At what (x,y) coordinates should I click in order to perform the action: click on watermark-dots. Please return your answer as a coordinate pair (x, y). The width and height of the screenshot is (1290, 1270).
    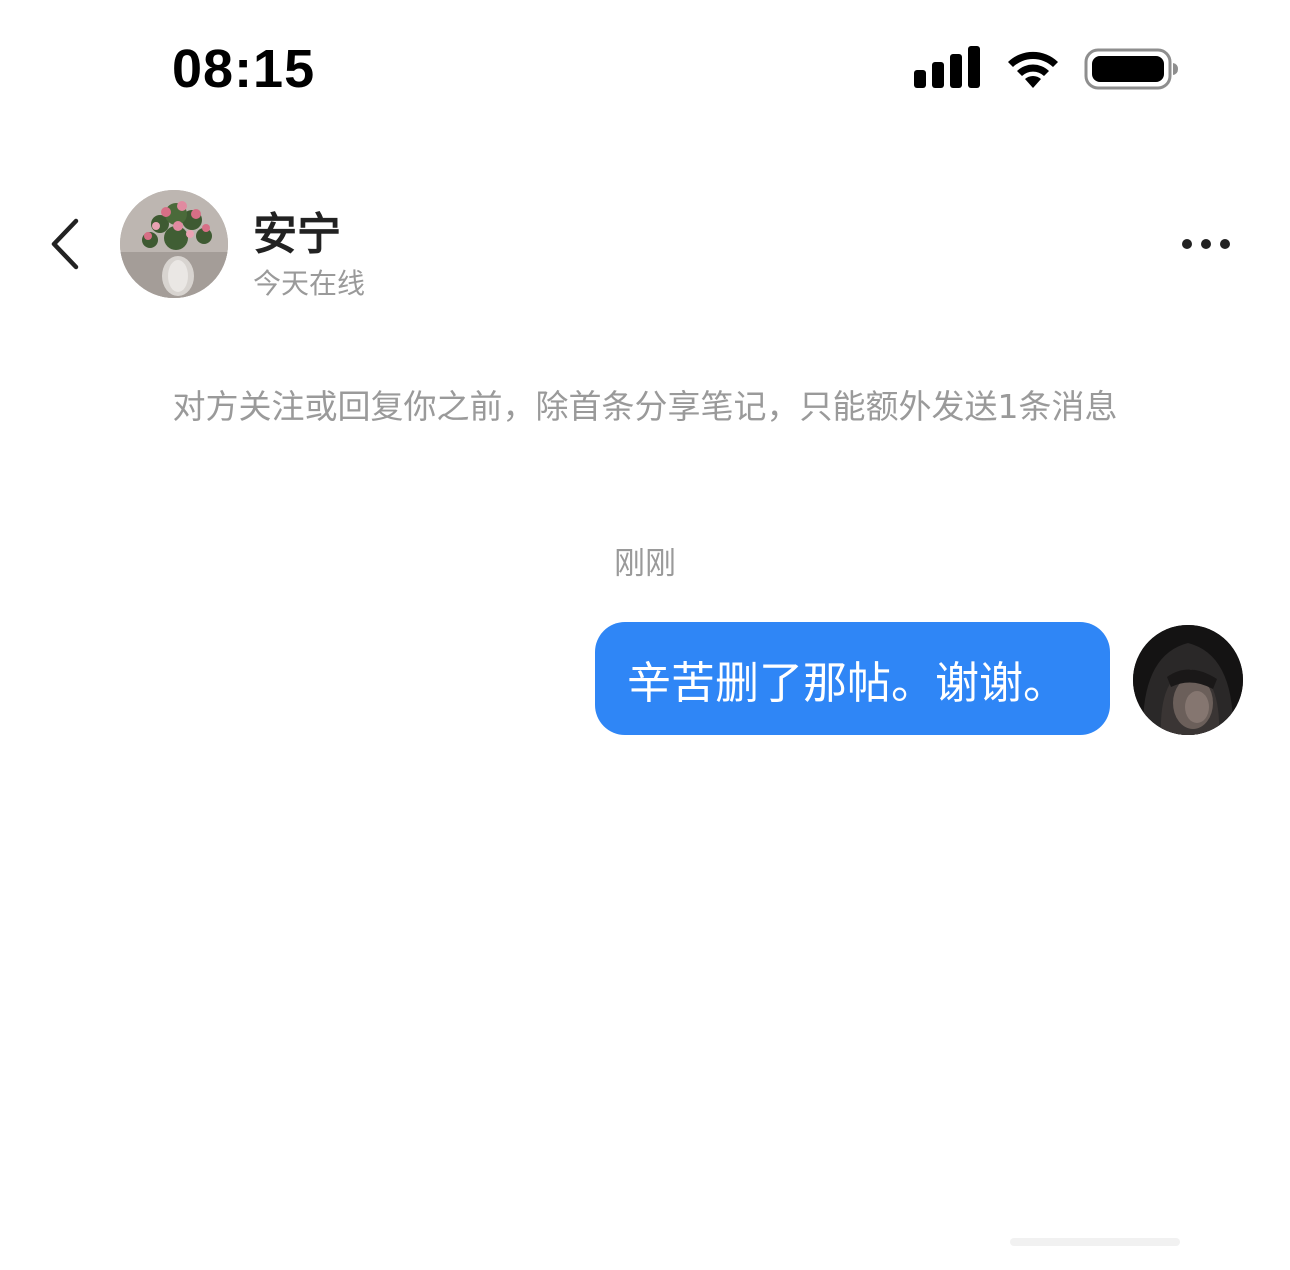
    Looking at the image, I should click on (1095, 1242).